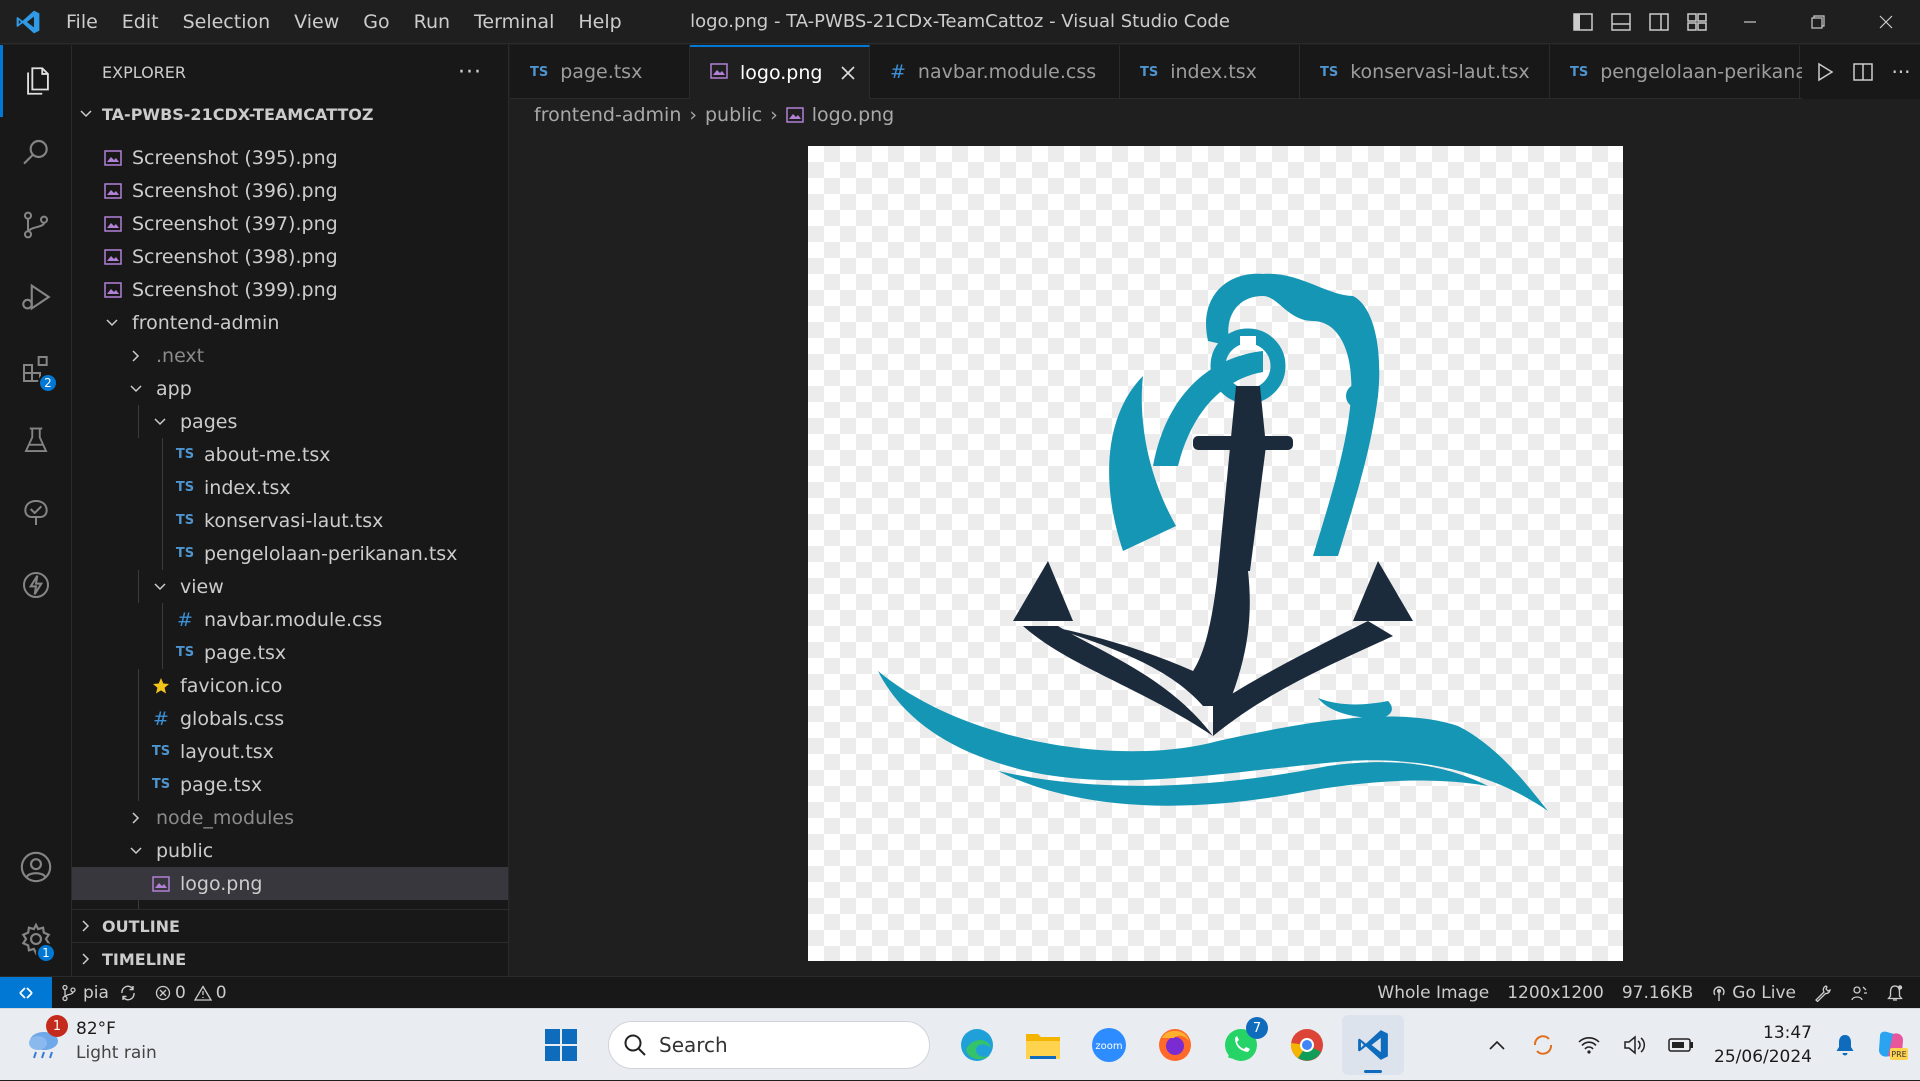 The width and height of the screenshot is (1920, 1081). What do you see at coordinates (99, 993) in the screenshot?
I see `branch-status: pia` at bounding box center [99, 993].